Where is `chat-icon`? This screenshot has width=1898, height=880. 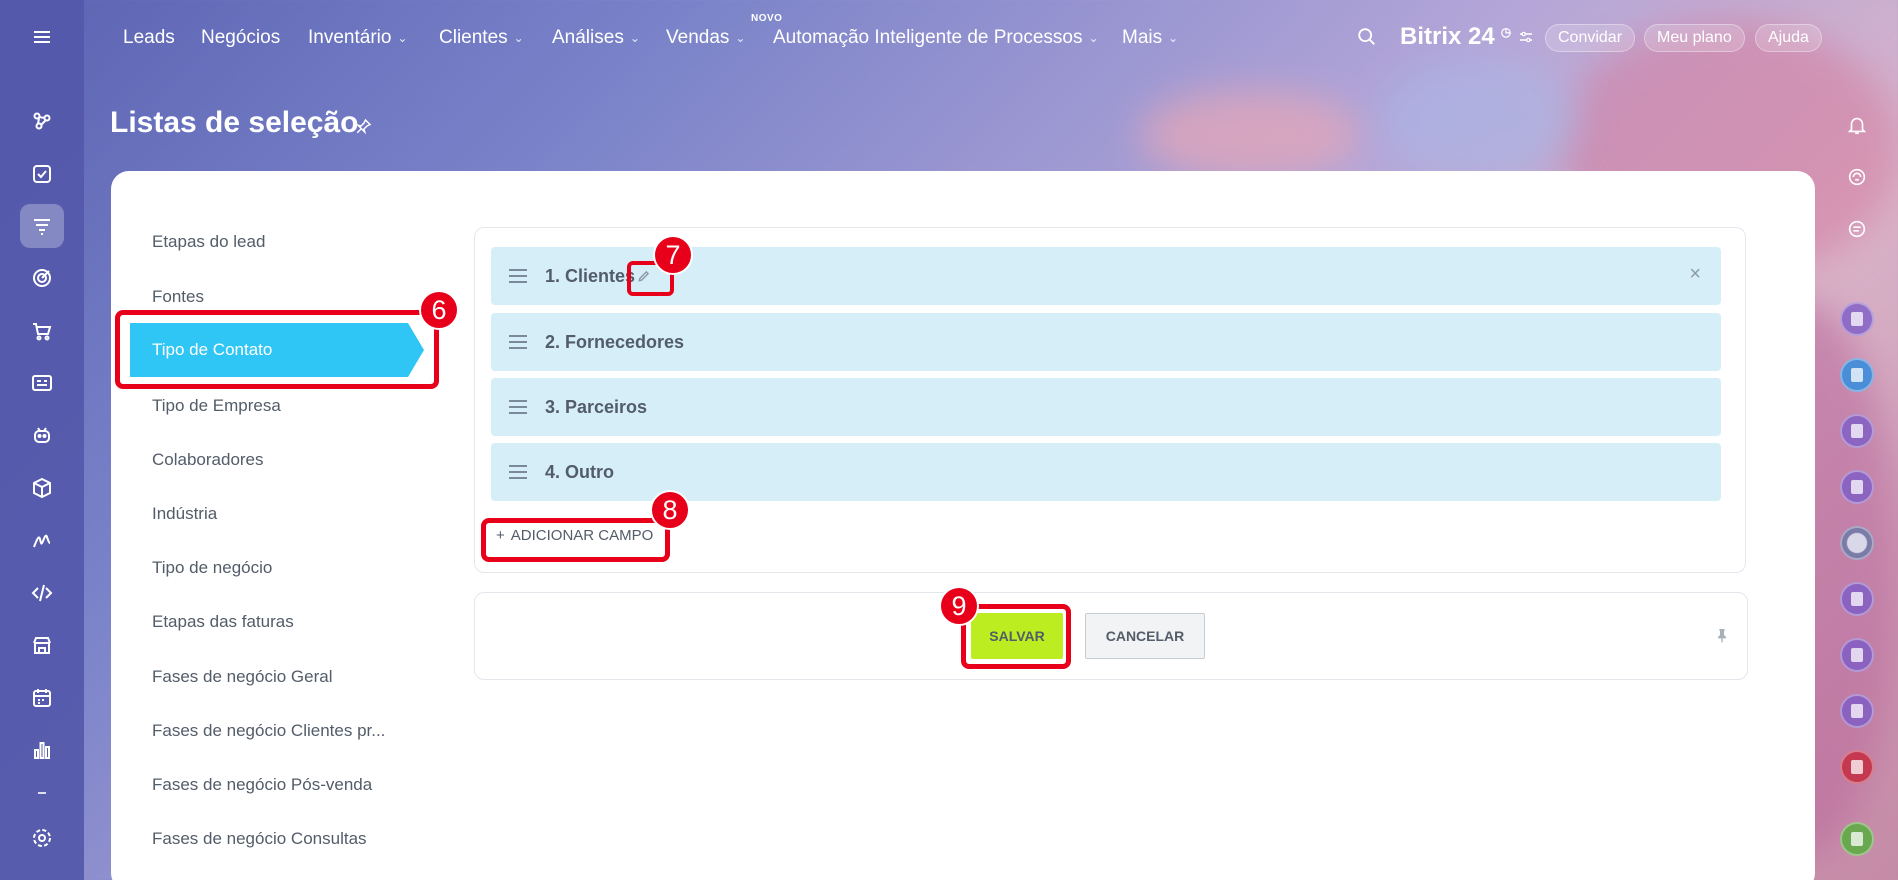
chat-icon is located at coordinates (1857, 229).